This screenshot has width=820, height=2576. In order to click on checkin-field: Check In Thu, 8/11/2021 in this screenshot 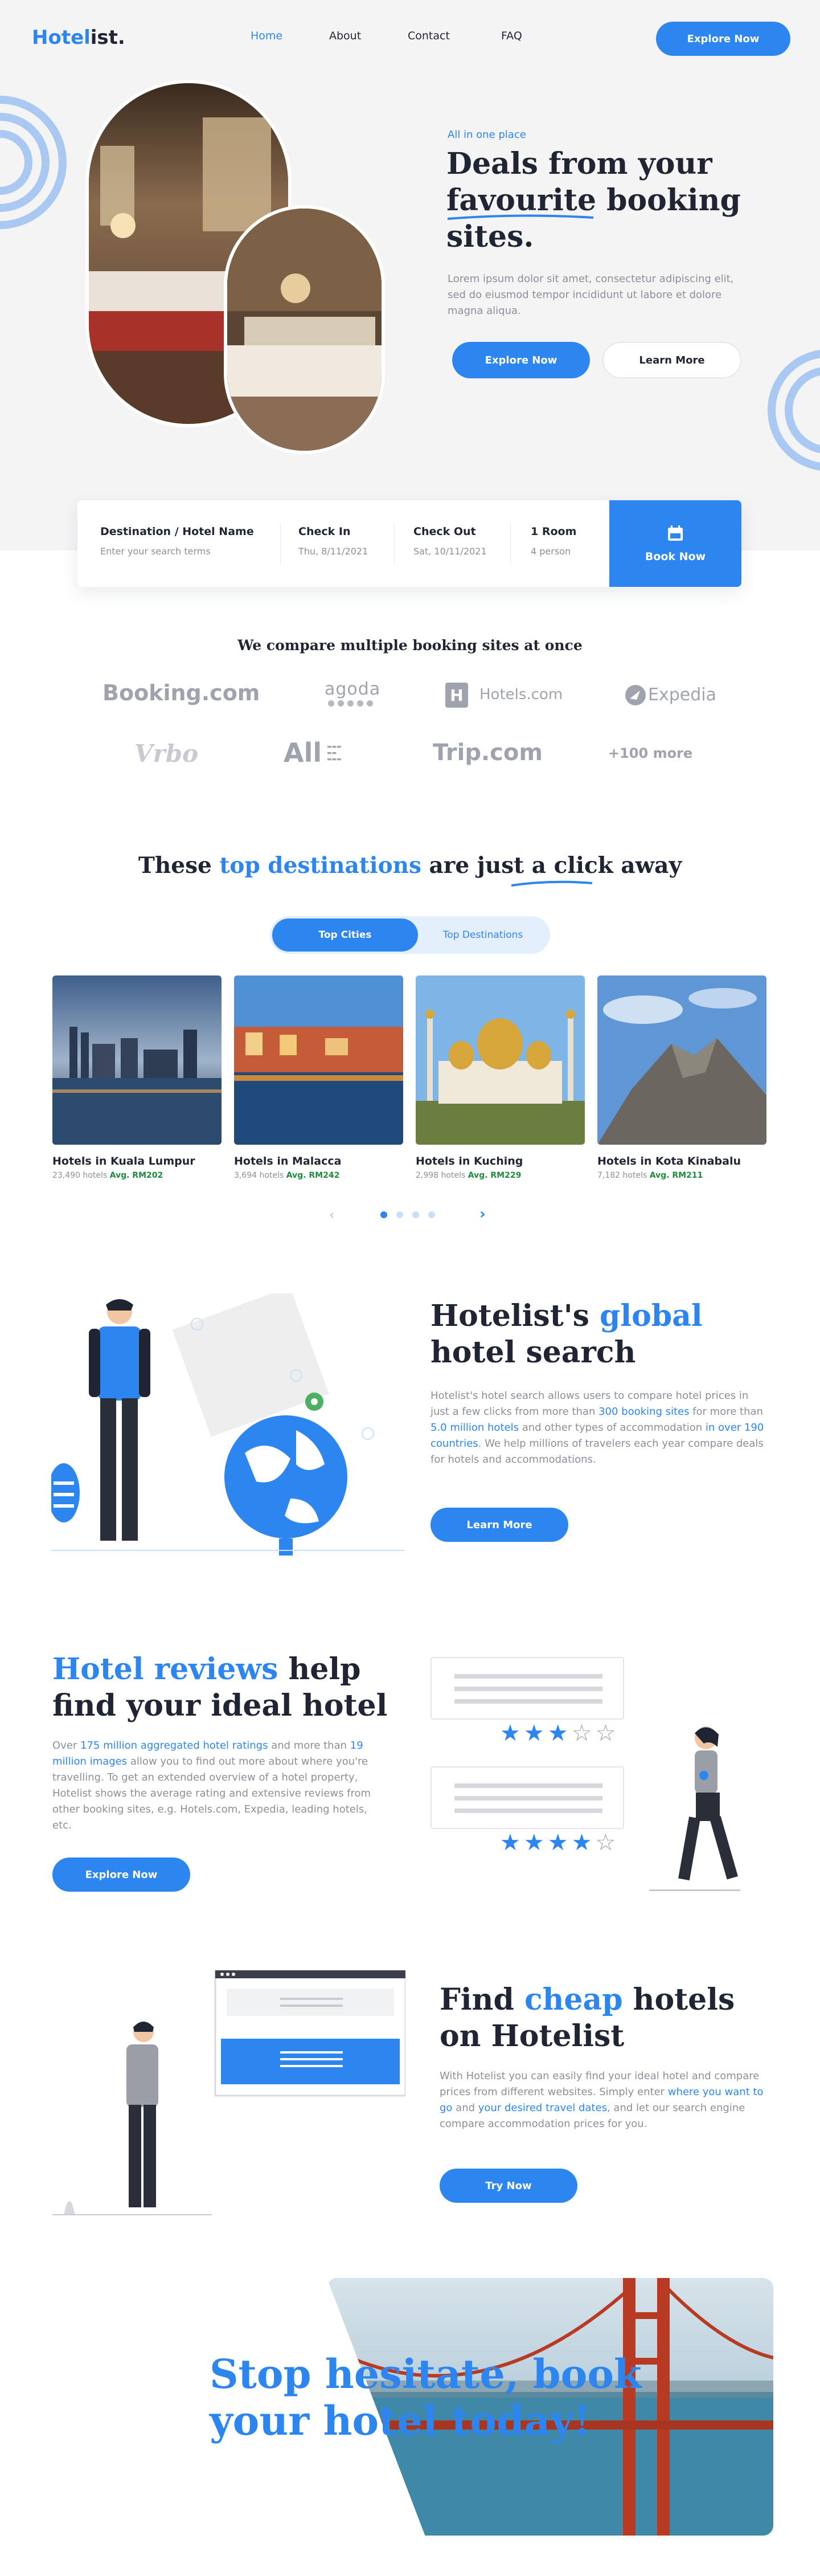, I will do `click(333, 541)`.